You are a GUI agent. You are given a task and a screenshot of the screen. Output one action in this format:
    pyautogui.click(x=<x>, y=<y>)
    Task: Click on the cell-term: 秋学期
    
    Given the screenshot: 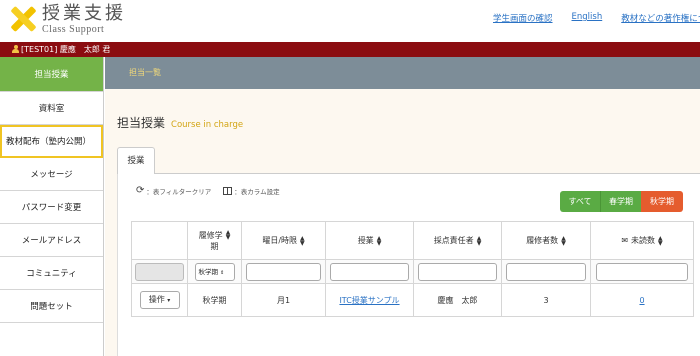 What is the action you would take?
    pyautogui.click(x=214, y=300)
    